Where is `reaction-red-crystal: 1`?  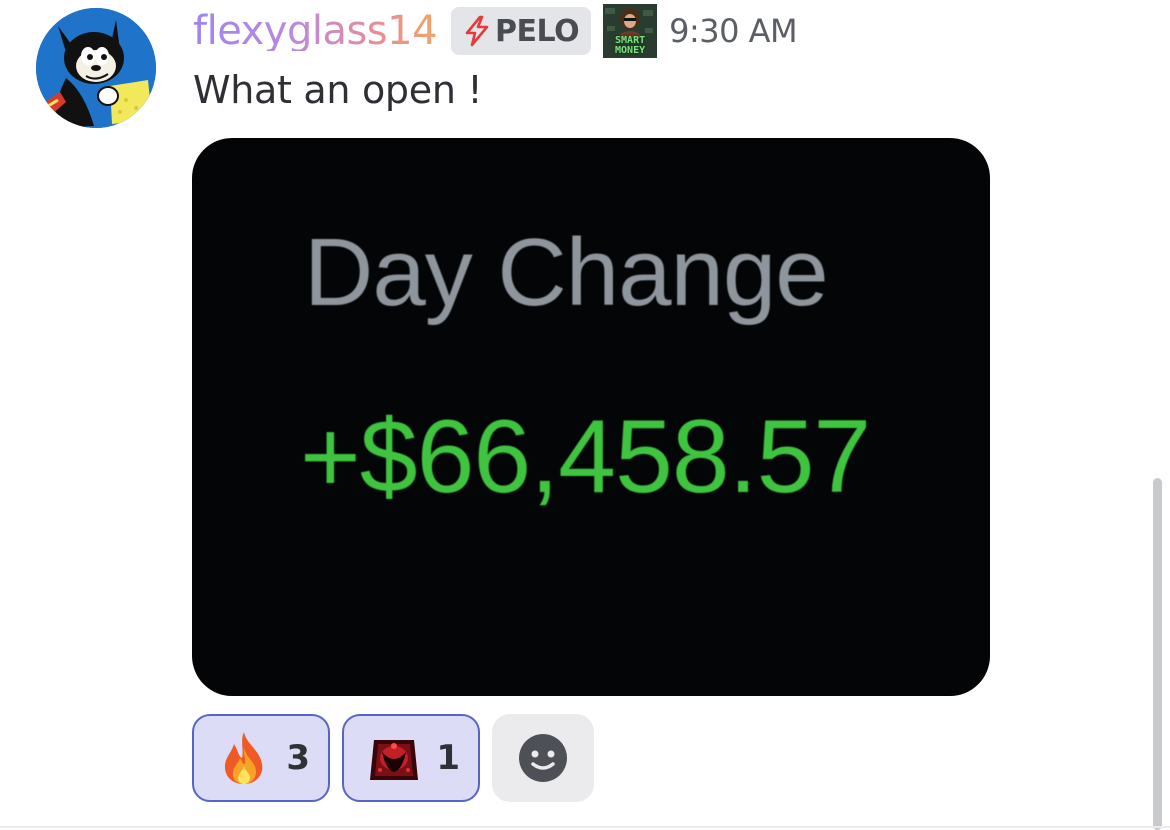 reaction-red-crystal: 1 is located at coordinates (411, 758).